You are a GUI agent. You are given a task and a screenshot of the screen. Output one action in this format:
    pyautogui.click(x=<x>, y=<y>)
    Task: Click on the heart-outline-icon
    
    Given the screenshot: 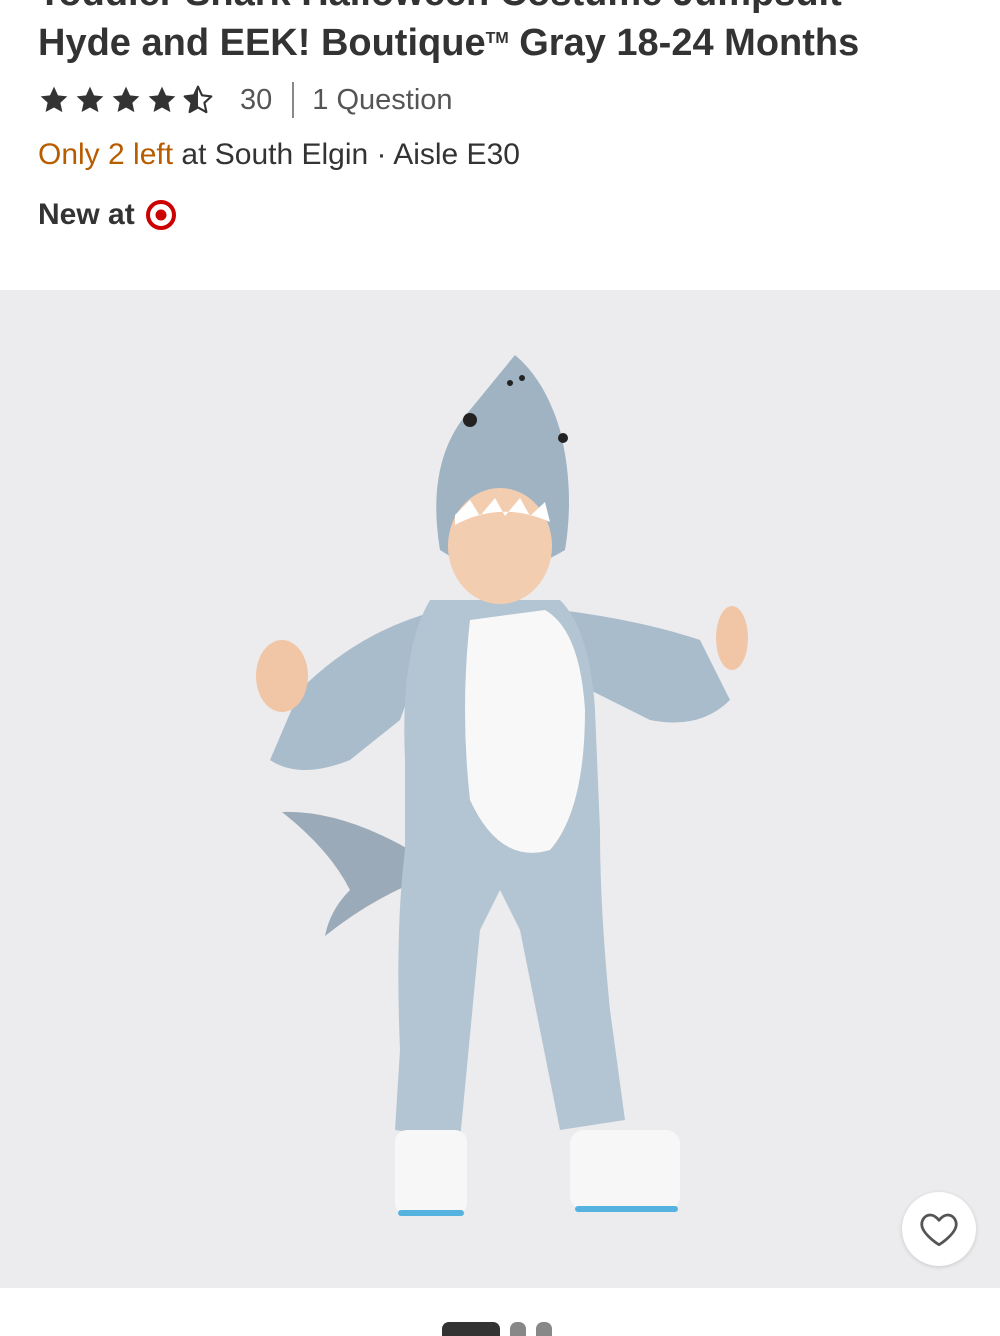 What is the action you would take?
    pyautogui.click(x=939, y=1230)
    